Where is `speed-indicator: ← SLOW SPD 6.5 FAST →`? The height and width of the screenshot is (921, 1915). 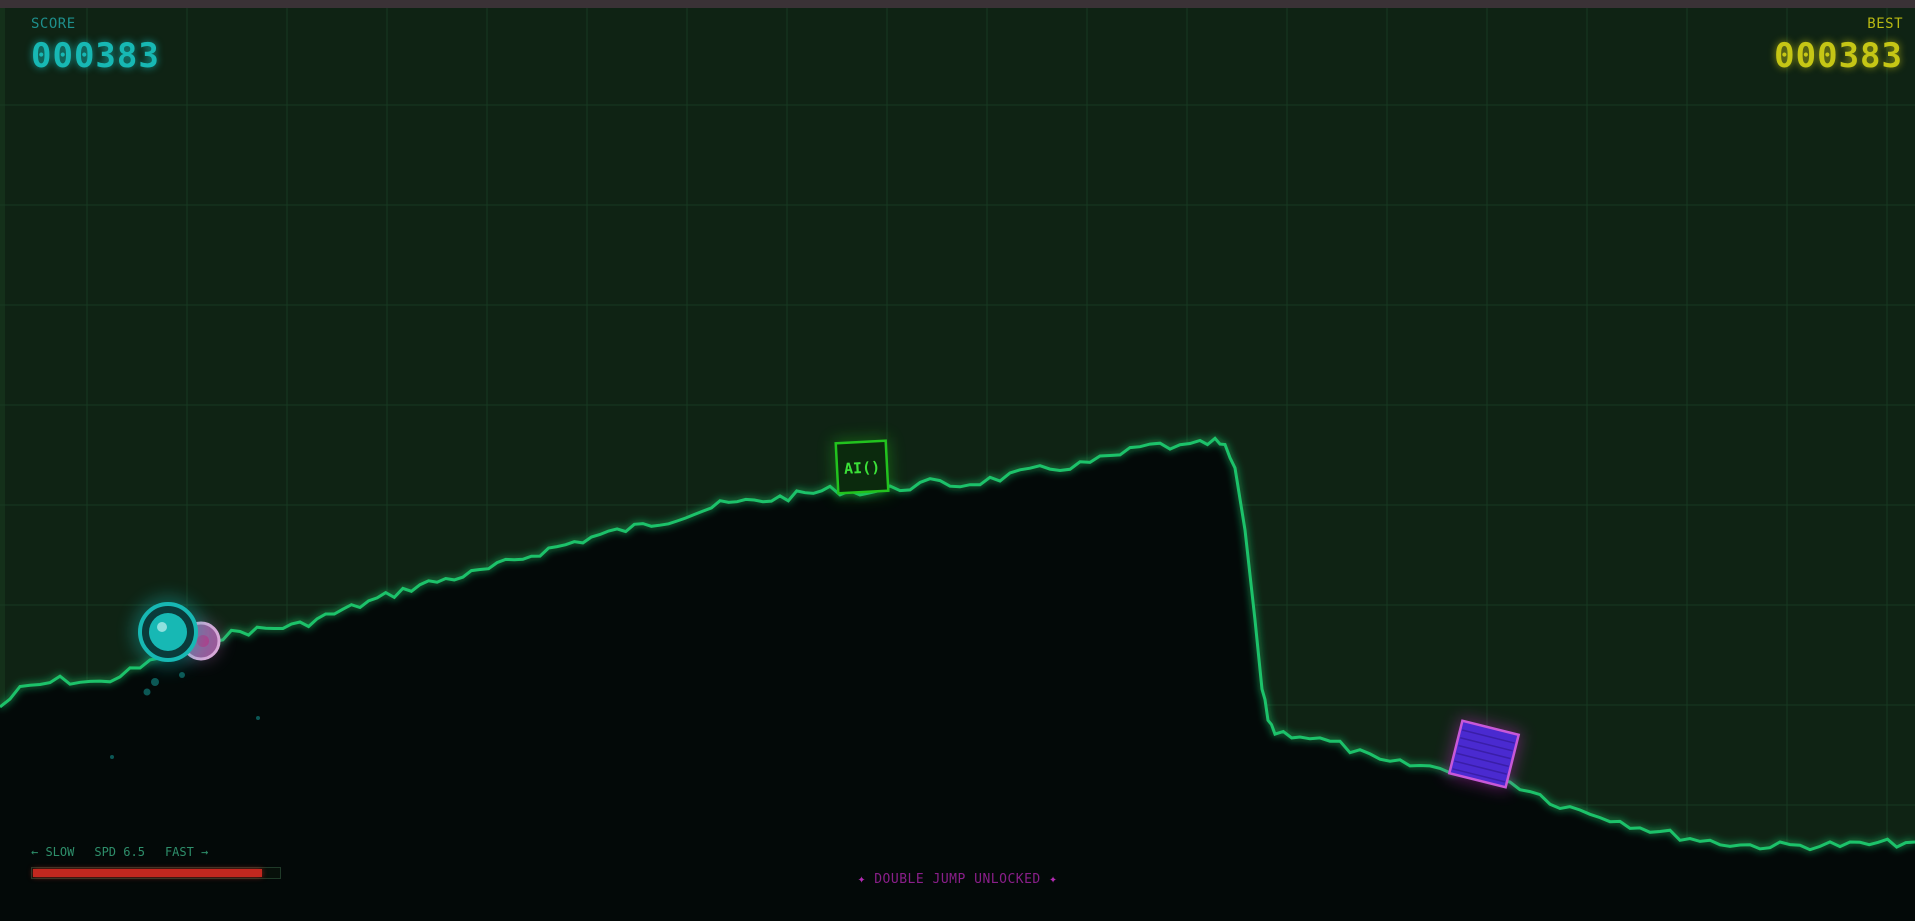
speed-indicator: ← SLOW SPD 6.5 FAST → is located at coordinates (129, 852).